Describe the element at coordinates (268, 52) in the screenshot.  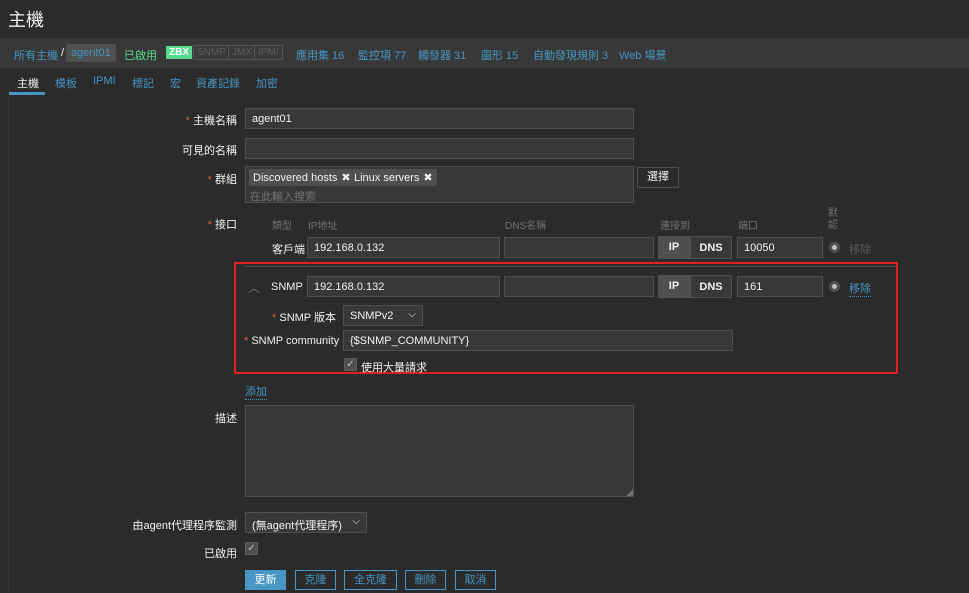
I see `ipmi-availability-badge: IPMI` at that location.